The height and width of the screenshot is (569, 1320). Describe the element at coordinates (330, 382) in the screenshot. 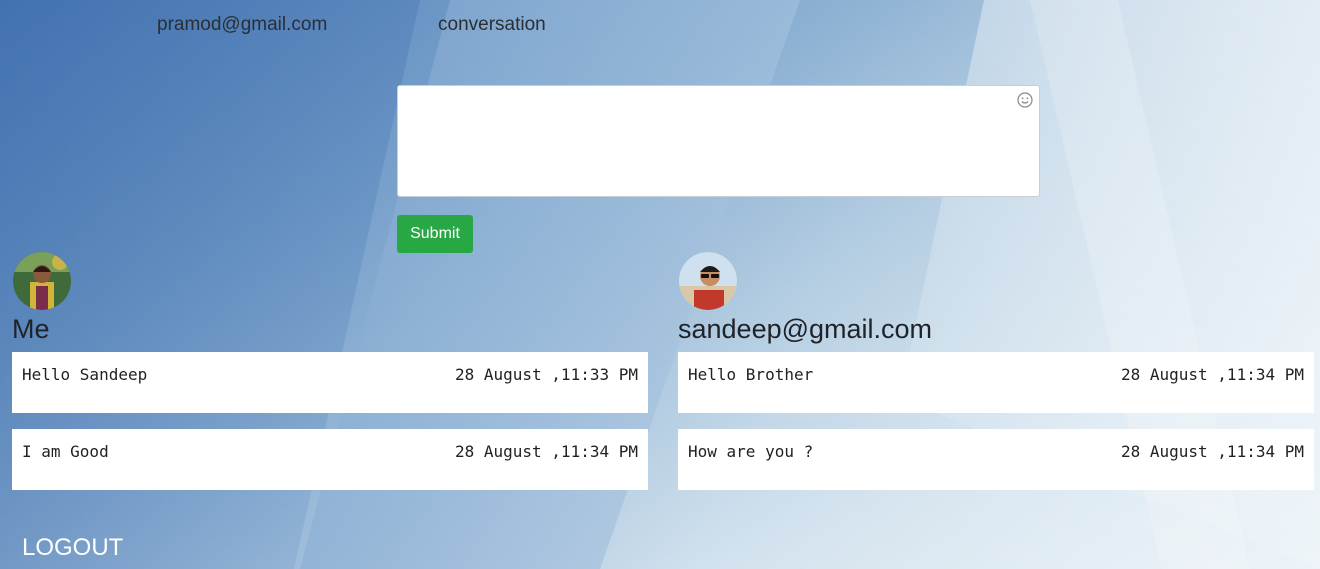

I see `message-item: Hello Sandeep 28 August ,11:33 PM` at that location.